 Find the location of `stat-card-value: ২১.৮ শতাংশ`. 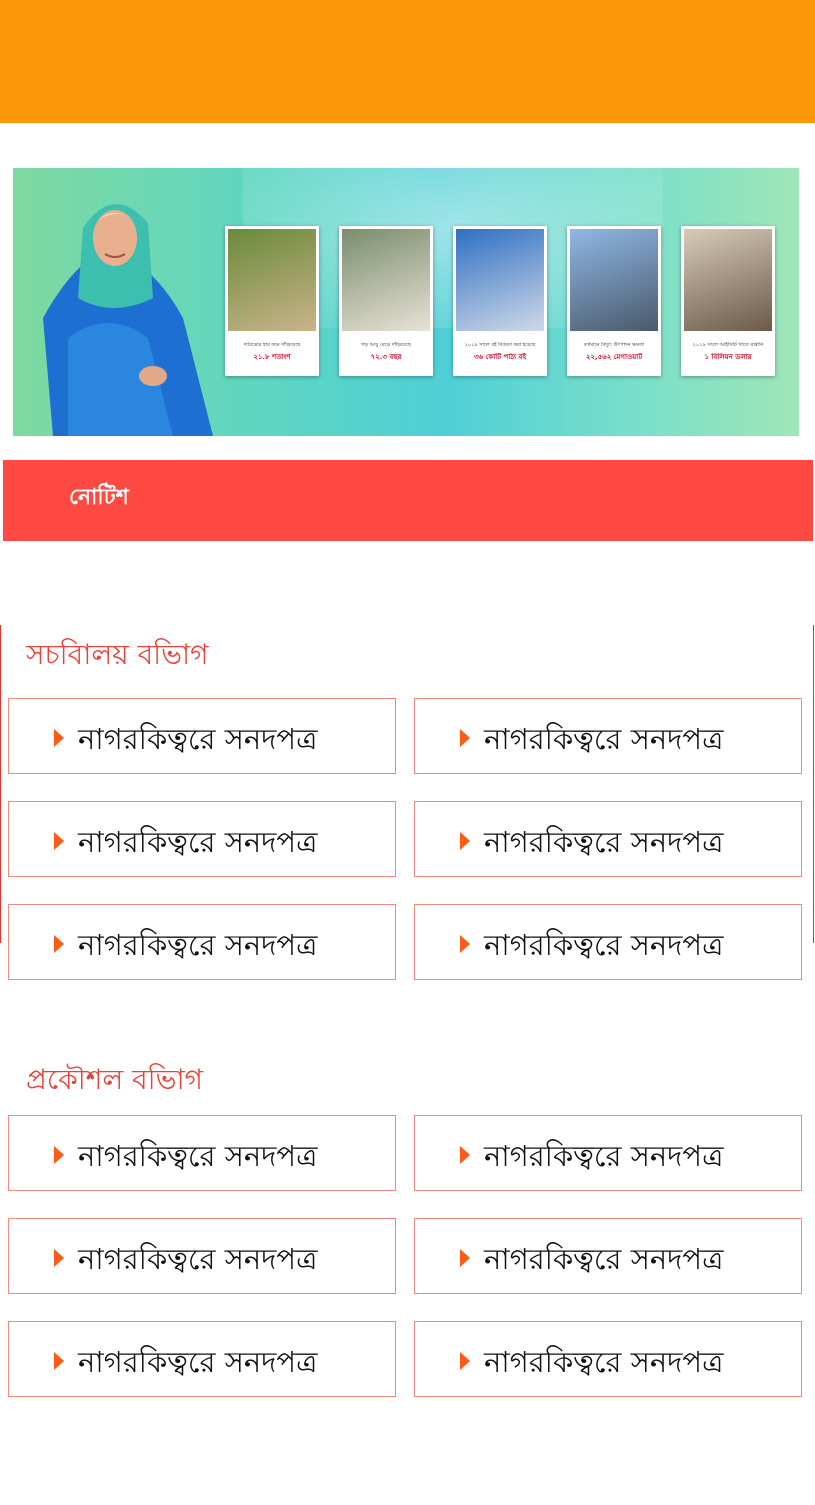

stat-card-value: ২১.৮ শতাংশ is located at coordinates (272, 357).